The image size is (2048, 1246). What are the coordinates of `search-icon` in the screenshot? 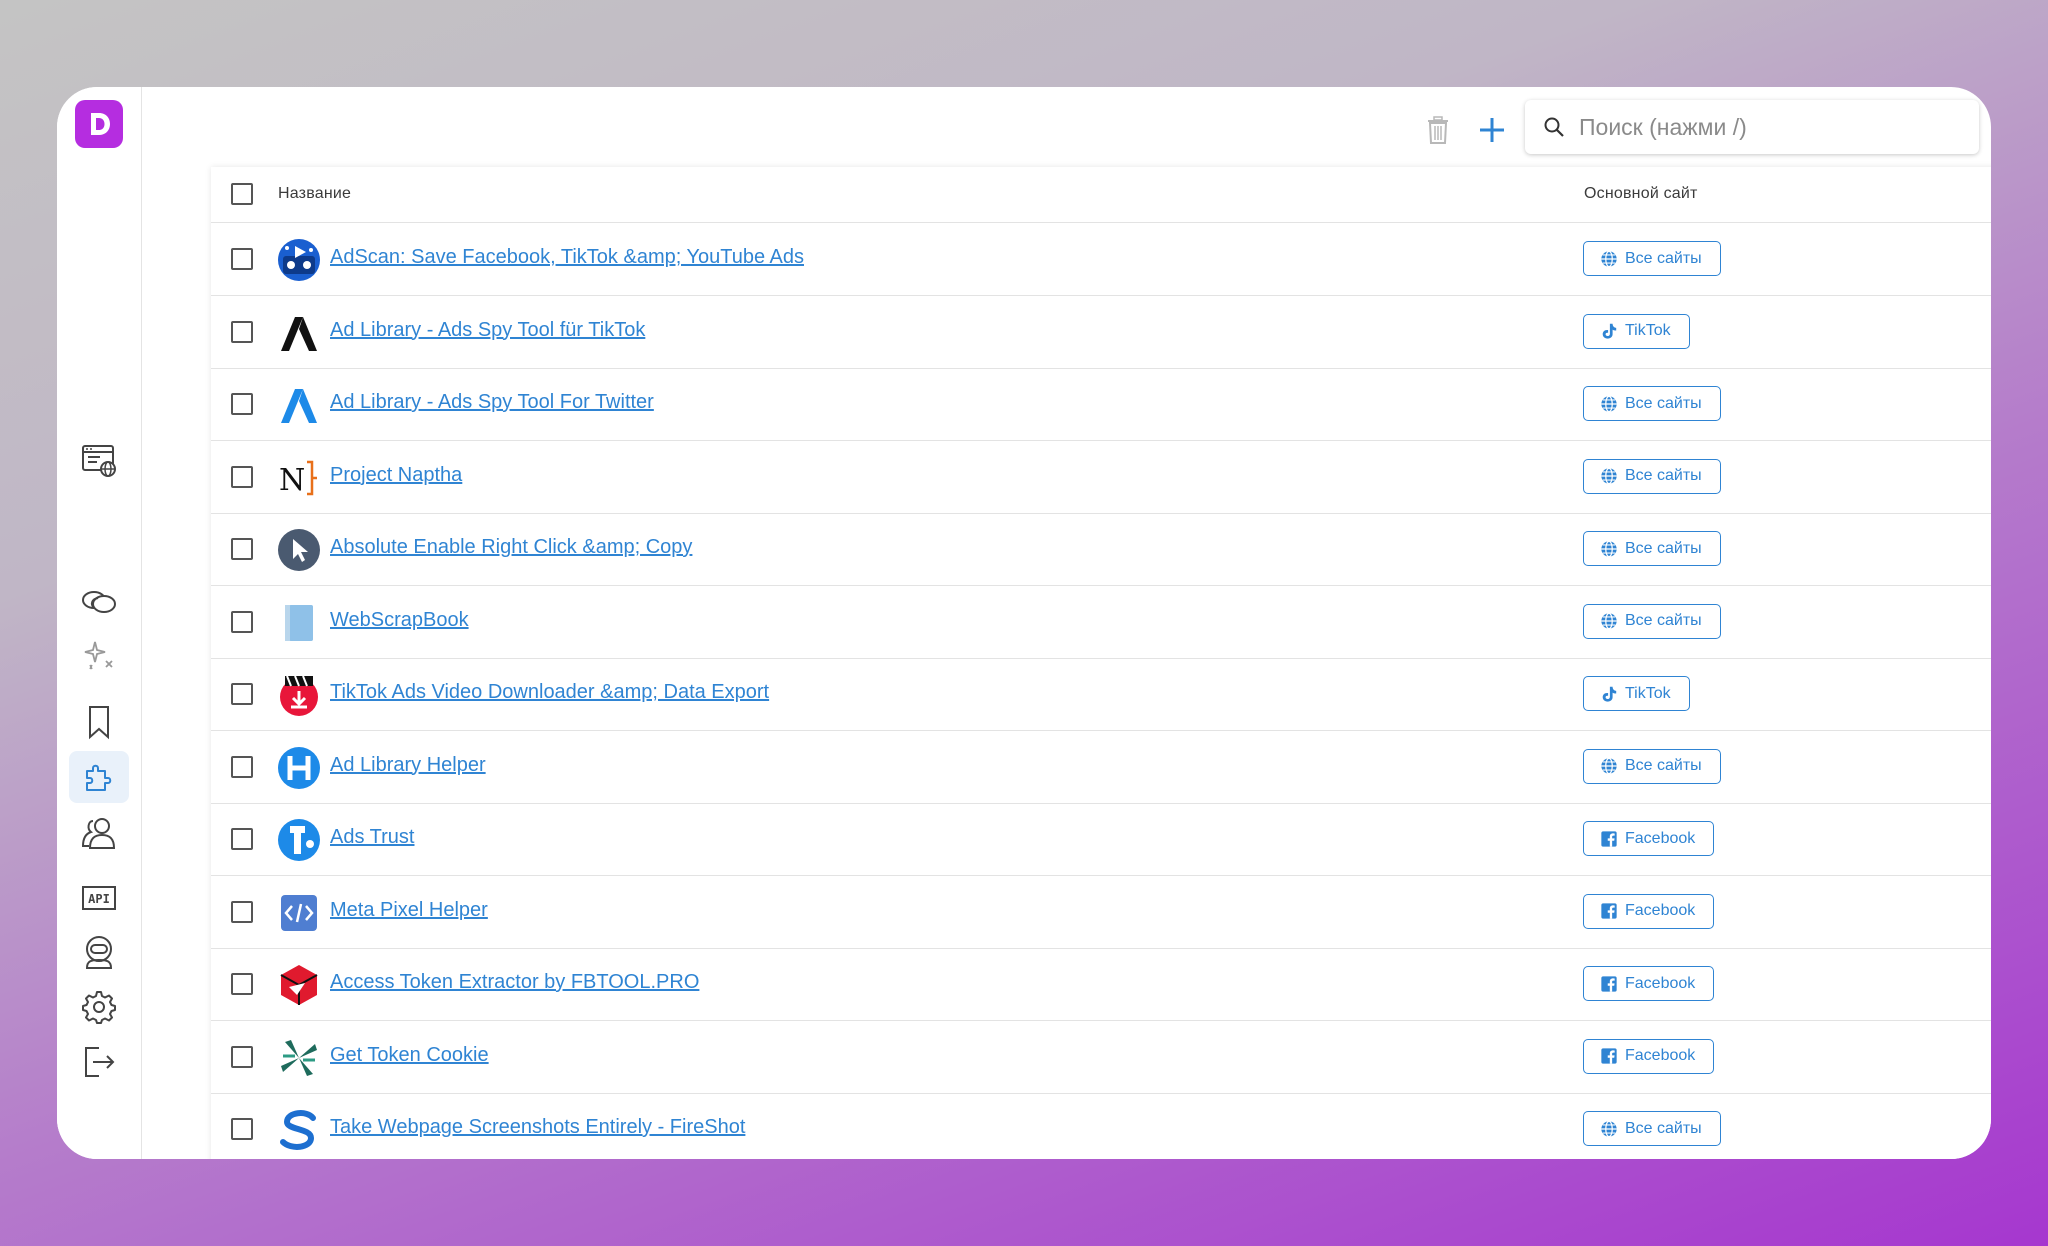 It's located at (1554, 127).